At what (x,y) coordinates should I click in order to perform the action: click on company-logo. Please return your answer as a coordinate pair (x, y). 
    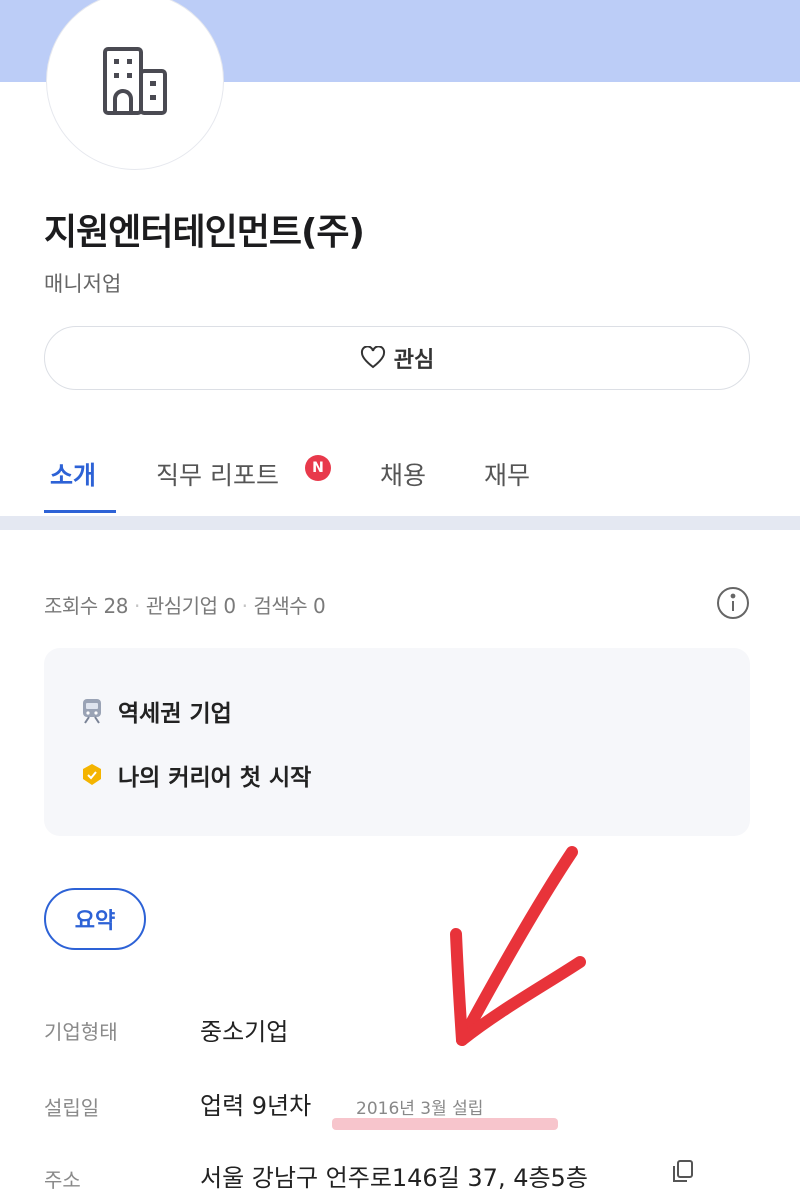
    Looking at the image, I should click on (135, 85).